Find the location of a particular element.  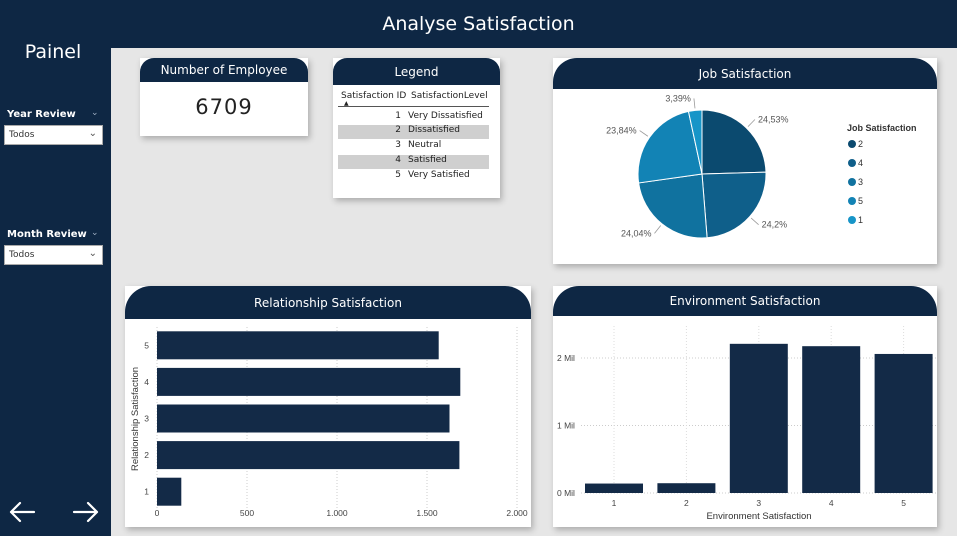

x-tick-label: 500 is located at coordinates (247, 513).